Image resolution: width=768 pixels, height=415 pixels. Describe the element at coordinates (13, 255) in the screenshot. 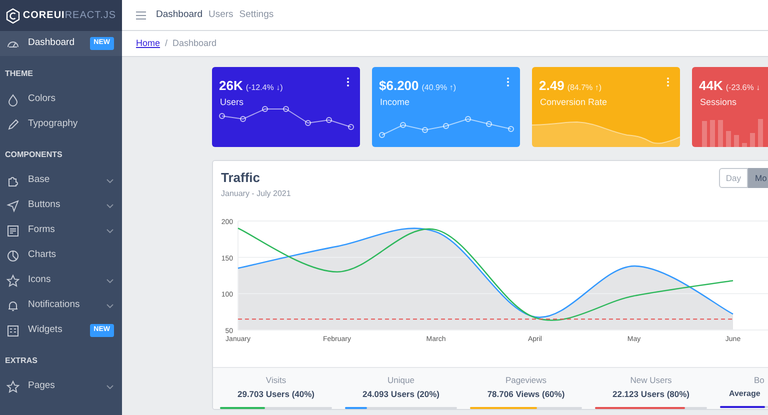

I see `pie-chart-icon` at that location.